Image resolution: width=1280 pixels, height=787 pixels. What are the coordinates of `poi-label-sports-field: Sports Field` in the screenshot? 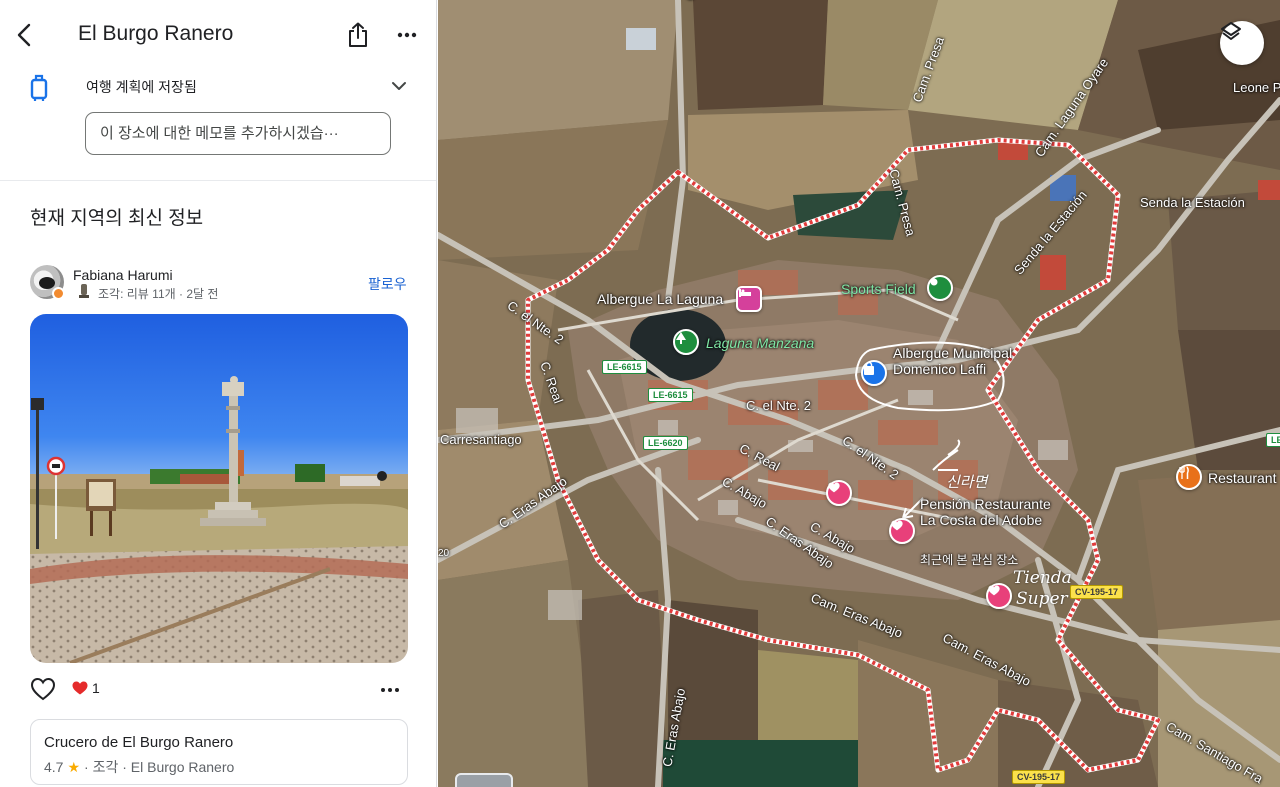 It's located at (878, 289).